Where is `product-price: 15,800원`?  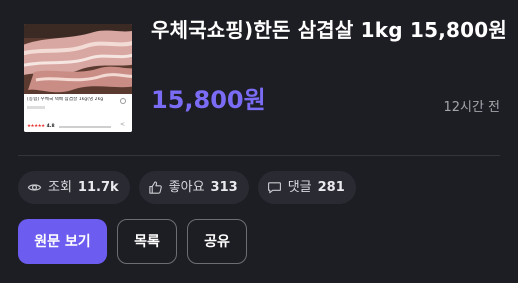
product-price: 15,800원 is located at coordinates (208, 100).